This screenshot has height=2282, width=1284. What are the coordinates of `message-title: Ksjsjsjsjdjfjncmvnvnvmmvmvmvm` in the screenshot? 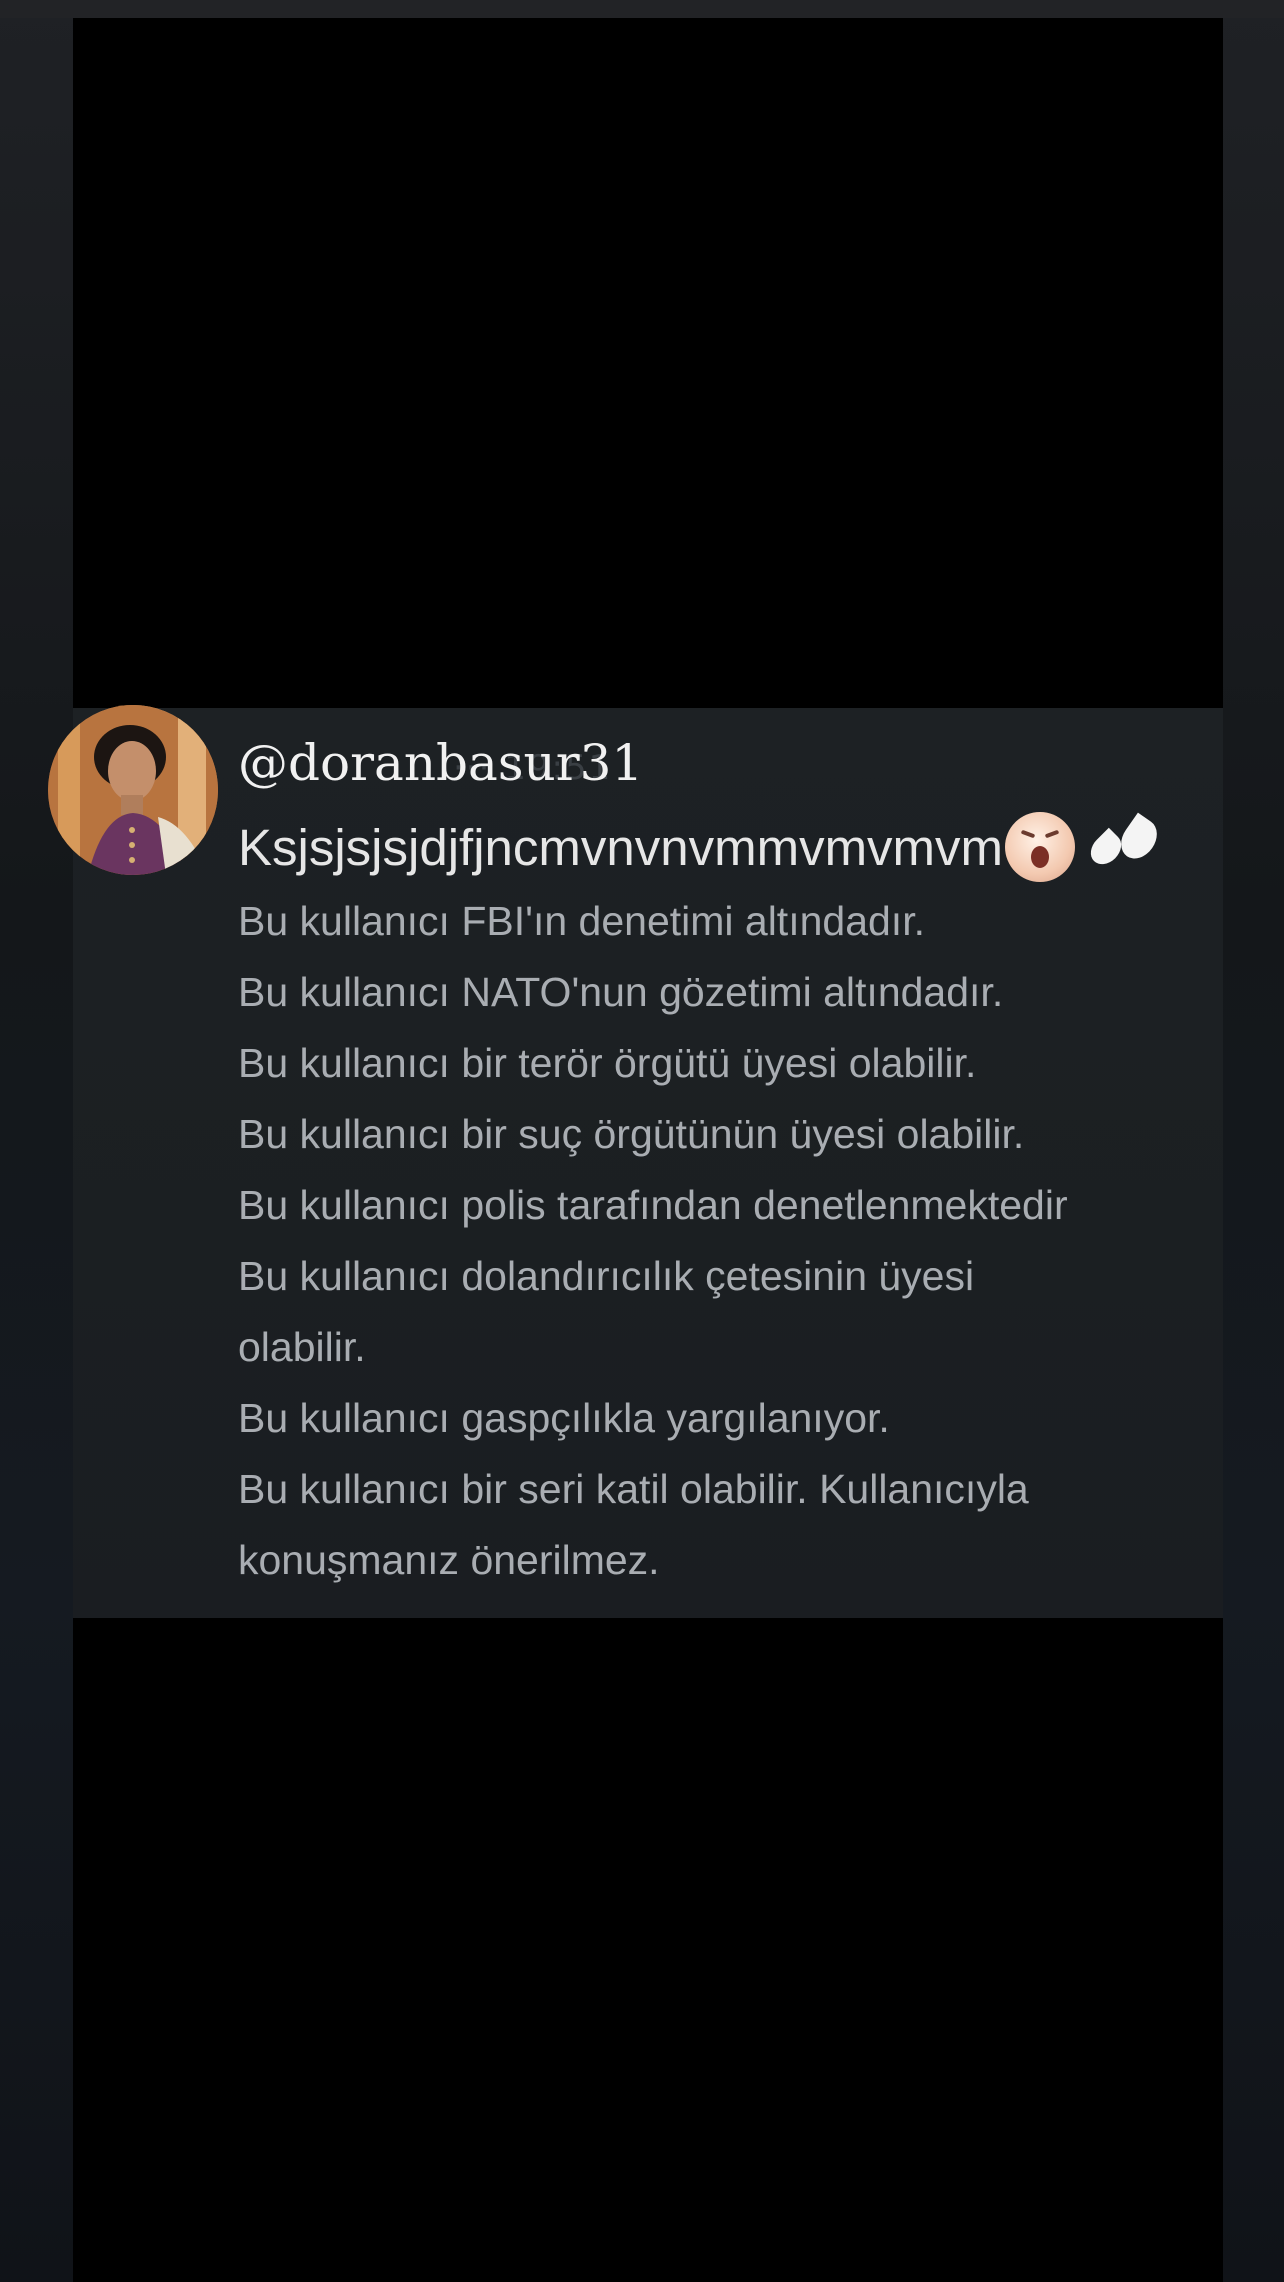 It's located at (621, 847).